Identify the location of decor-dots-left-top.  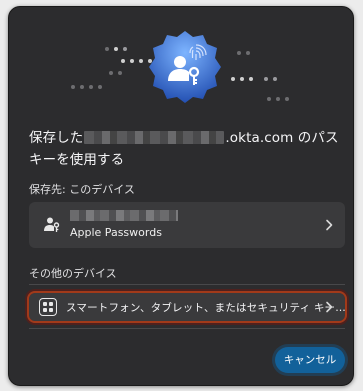
(116, 49).